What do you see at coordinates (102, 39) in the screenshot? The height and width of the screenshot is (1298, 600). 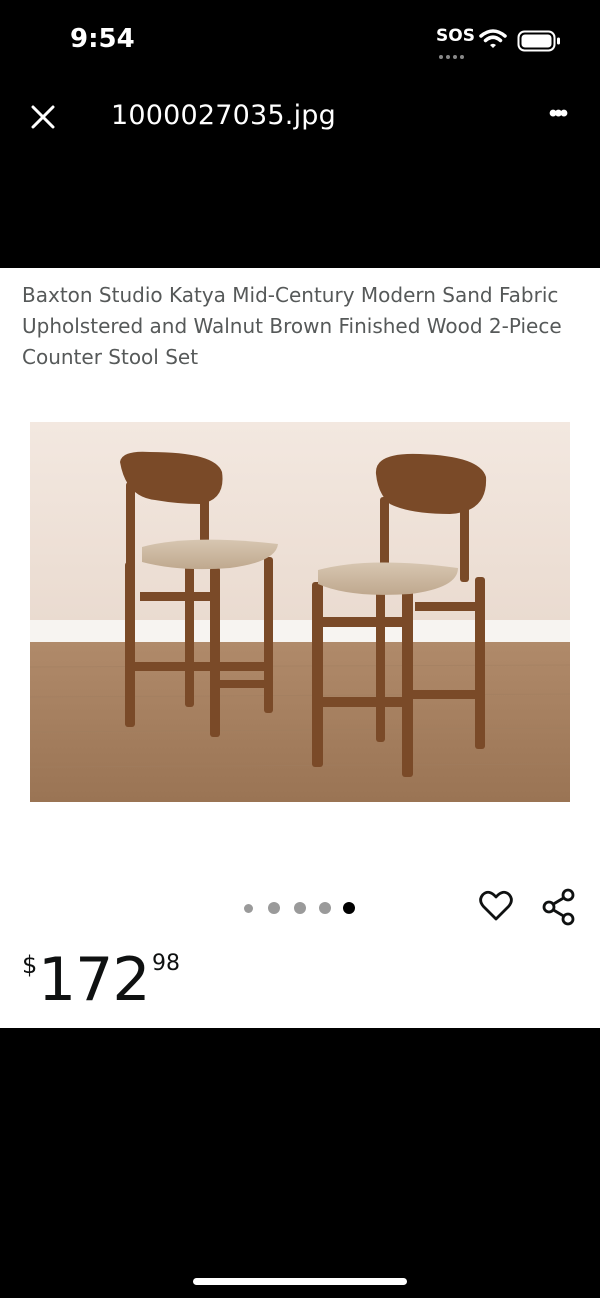 I see `status-time: 9:54` at bounding box center [102, 39].